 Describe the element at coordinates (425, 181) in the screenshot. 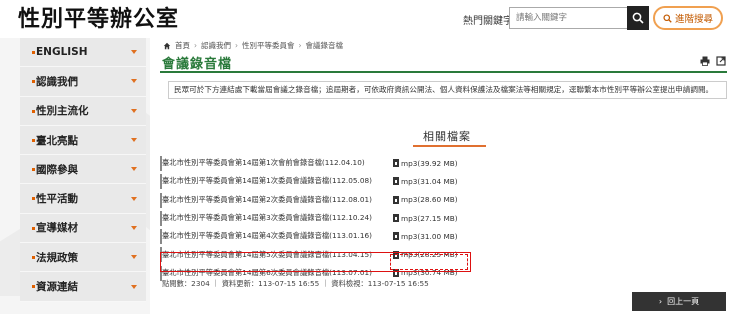

I see `download-link: mp3(31.04 MB)` at that location.